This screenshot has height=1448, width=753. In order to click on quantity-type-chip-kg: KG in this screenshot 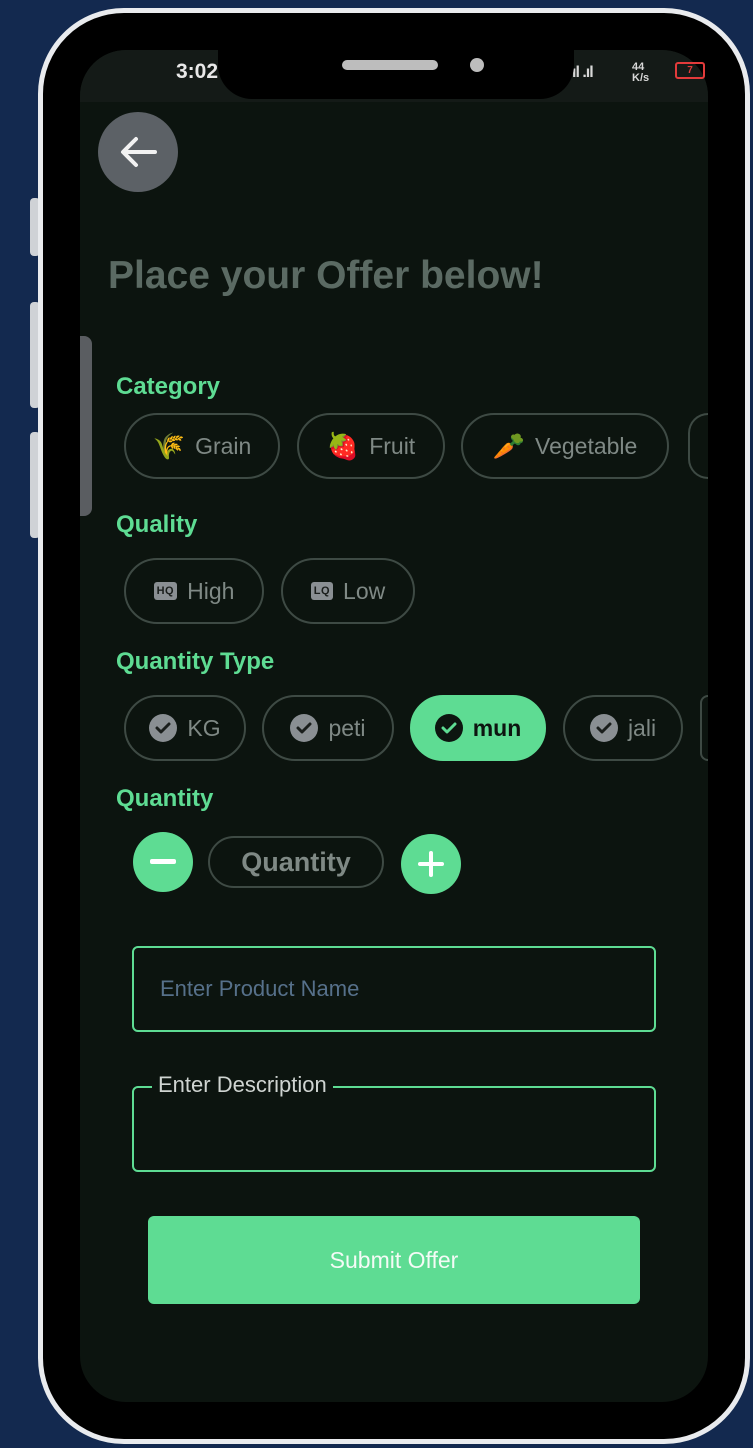, I will do `click(185, 728)`.